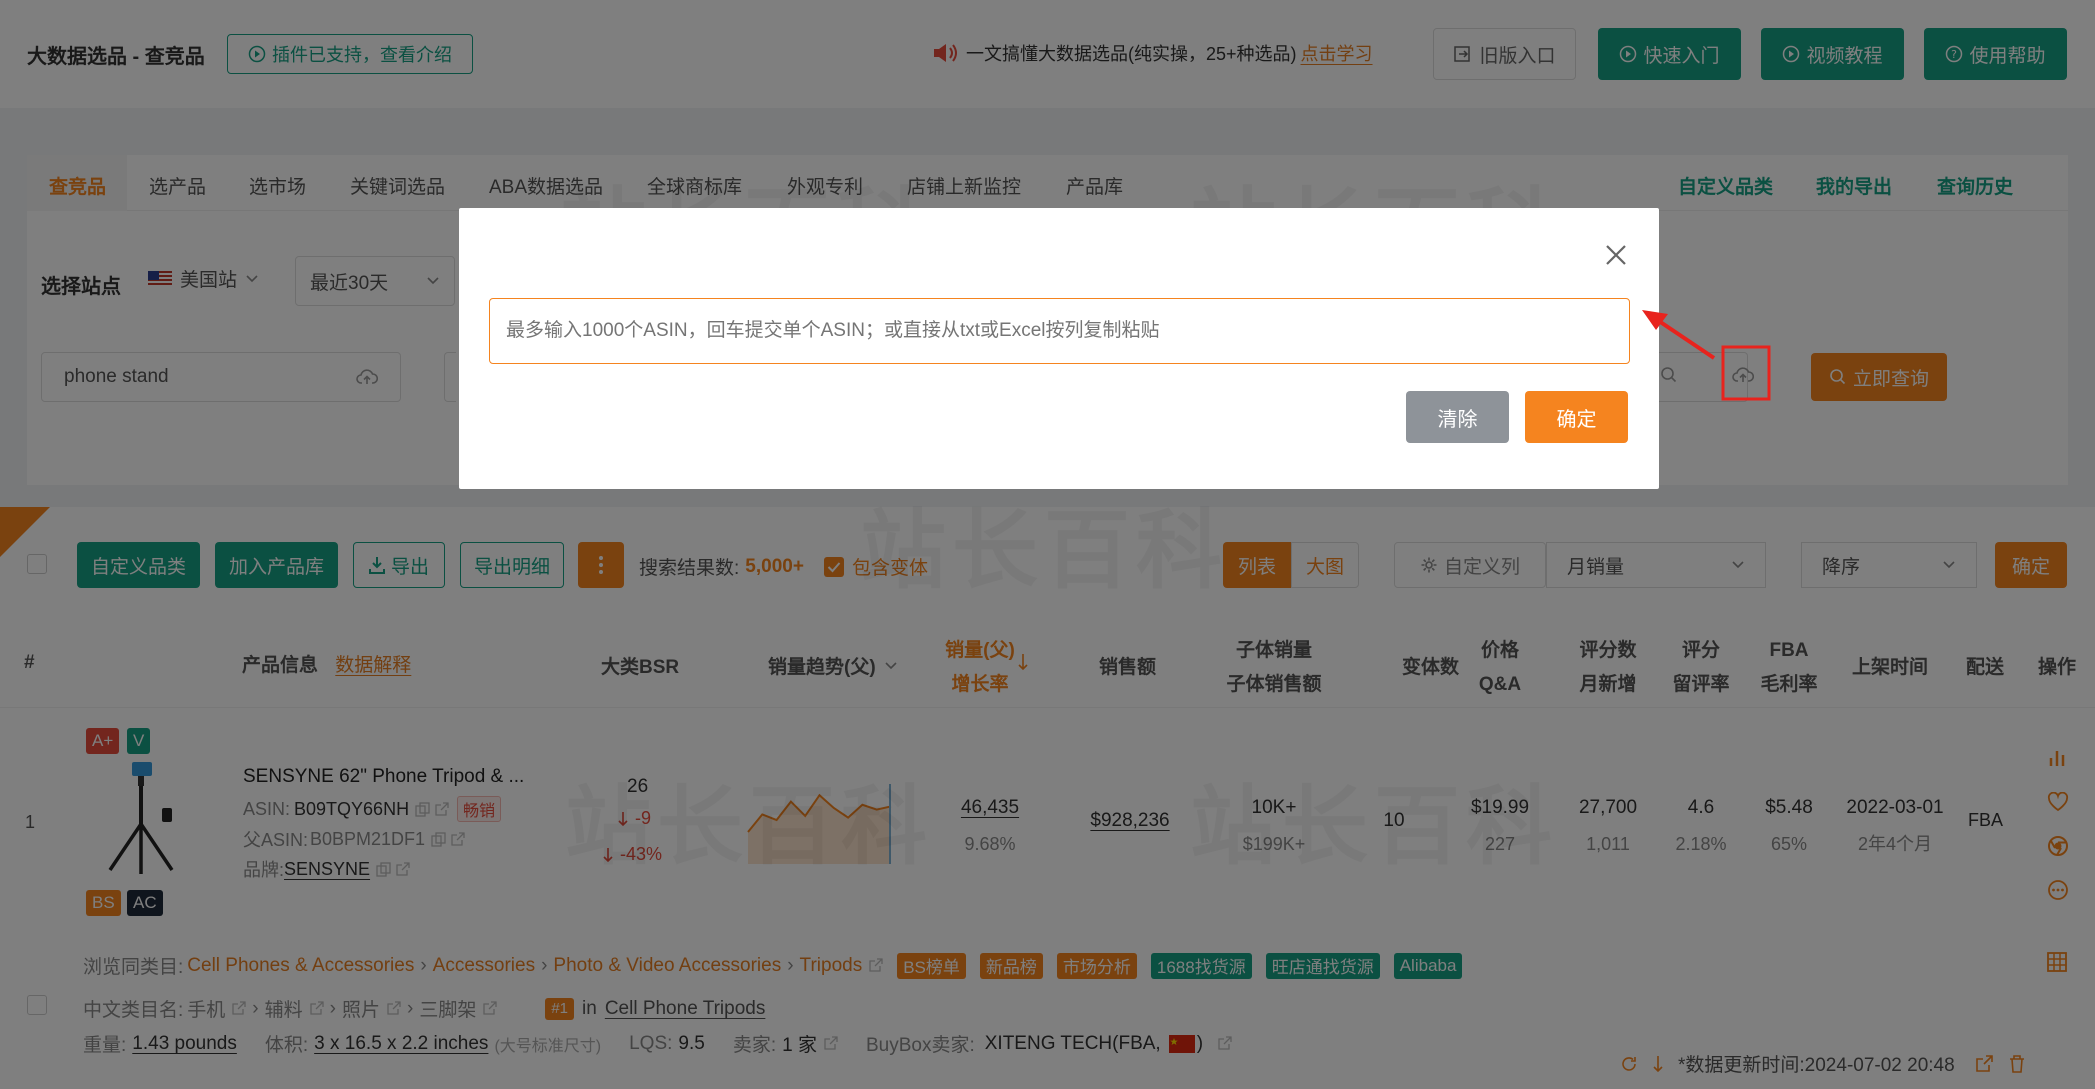  What do you see at coordinates (1655, 320) in the screenshot?
I see `arrow-head-icon` at bounding box center [1655, 320].